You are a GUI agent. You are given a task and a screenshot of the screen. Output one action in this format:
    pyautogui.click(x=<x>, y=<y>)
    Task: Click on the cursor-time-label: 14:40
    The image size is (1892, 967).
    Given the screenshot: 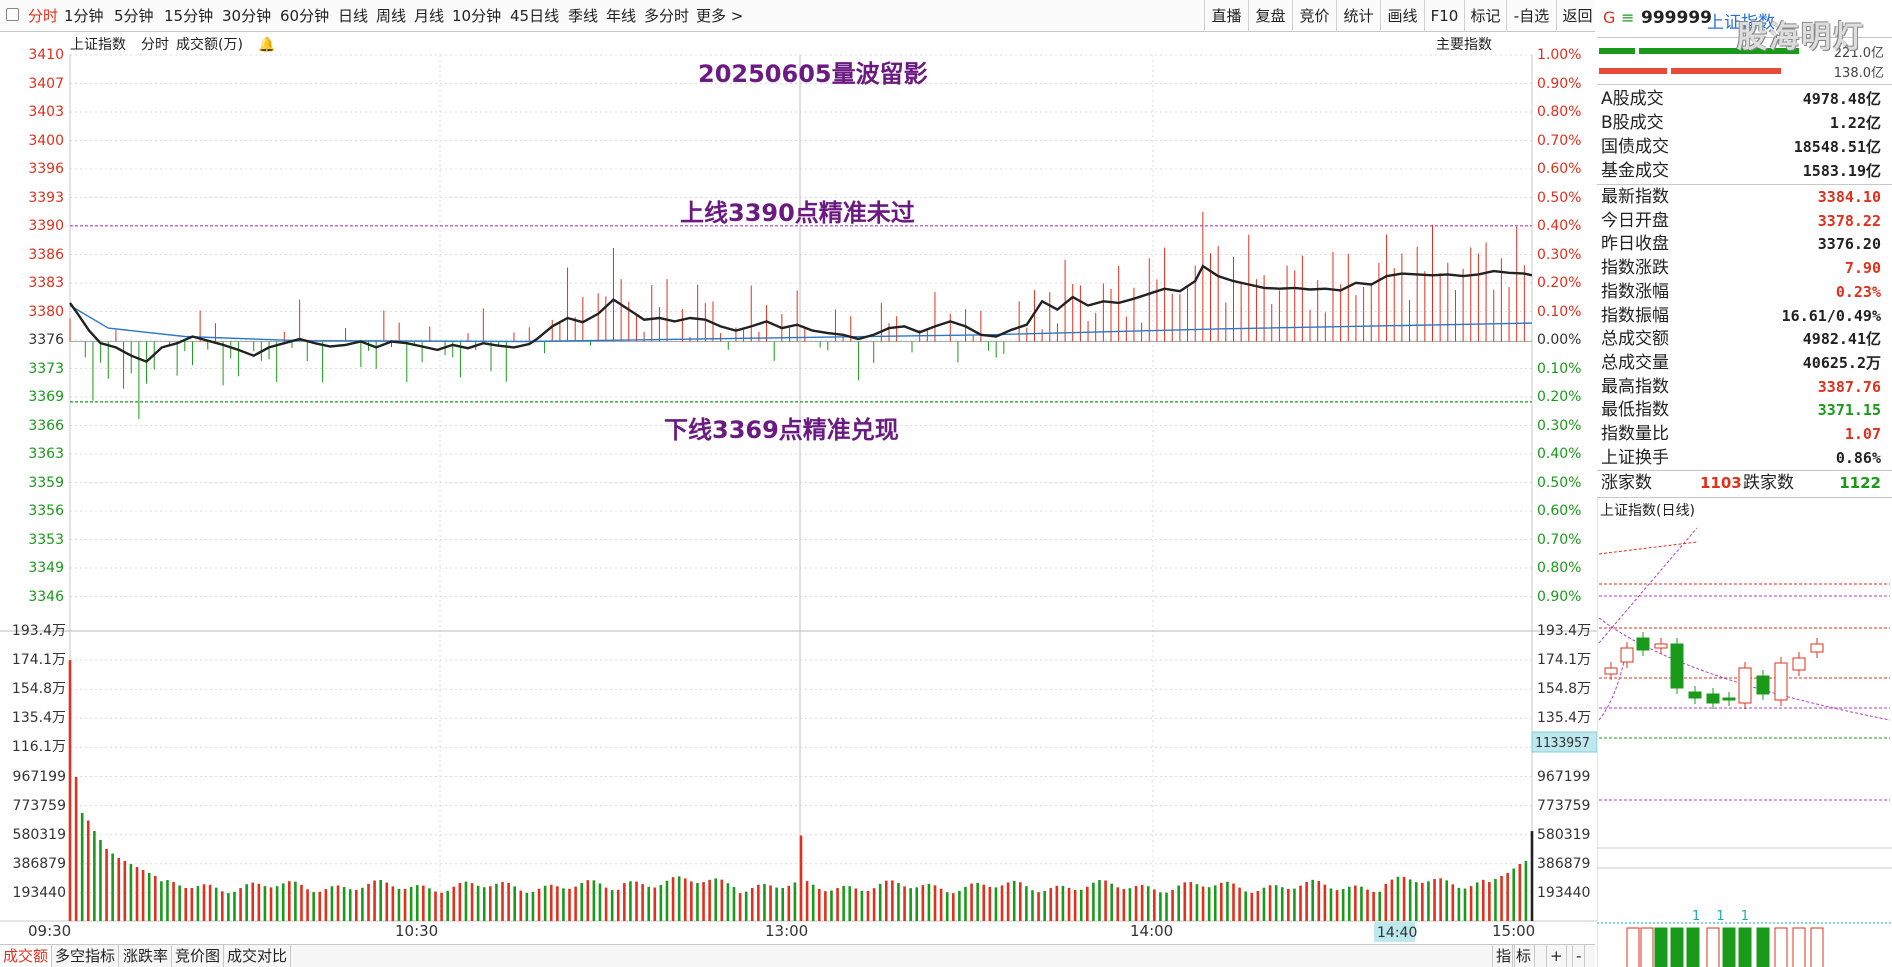 What is the action you would take?
    pyautogui.click(x=1397, y=933)
    